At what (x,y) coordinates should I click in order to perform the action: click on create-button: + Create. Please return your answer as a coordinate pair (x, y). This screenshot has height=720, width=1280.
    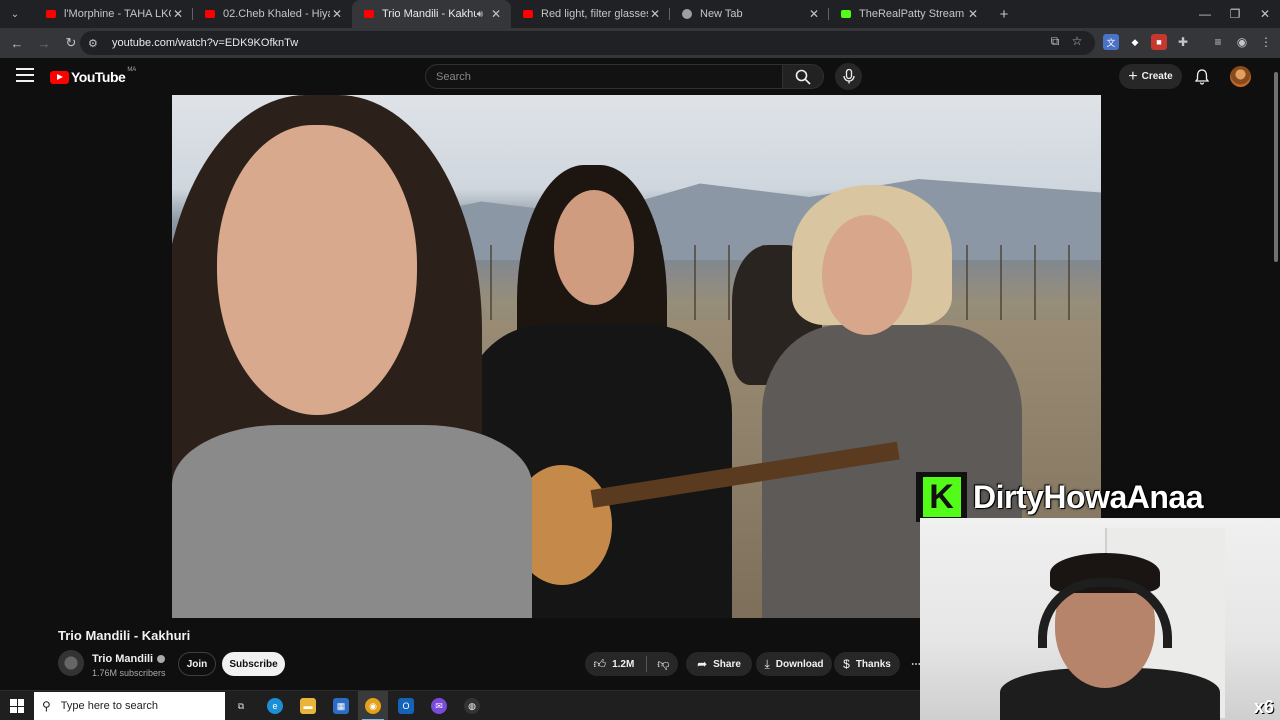
    Looking at the image, I should click on (1150, 76).